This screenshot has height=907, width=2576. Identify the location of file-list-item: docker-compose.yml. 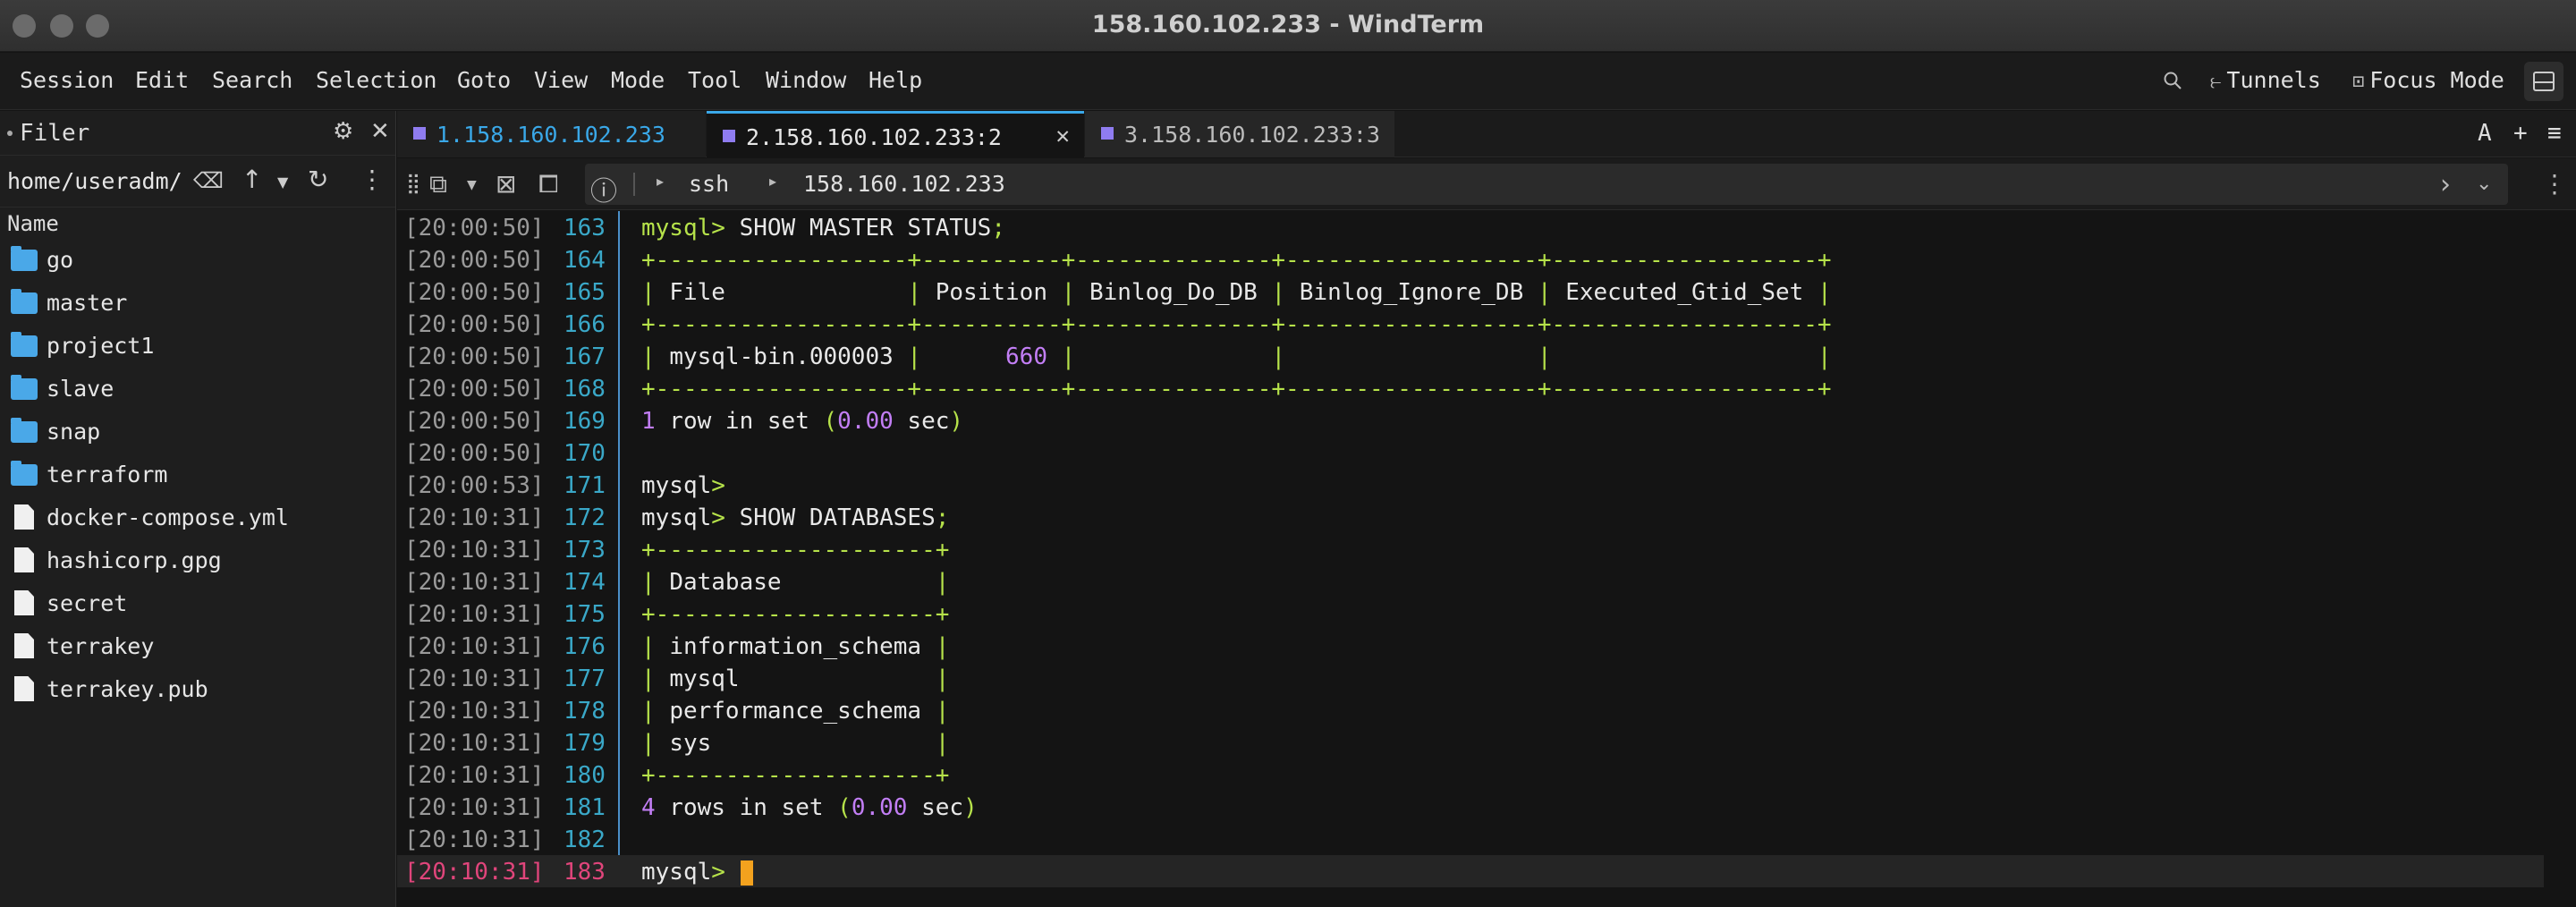
(197, 518).